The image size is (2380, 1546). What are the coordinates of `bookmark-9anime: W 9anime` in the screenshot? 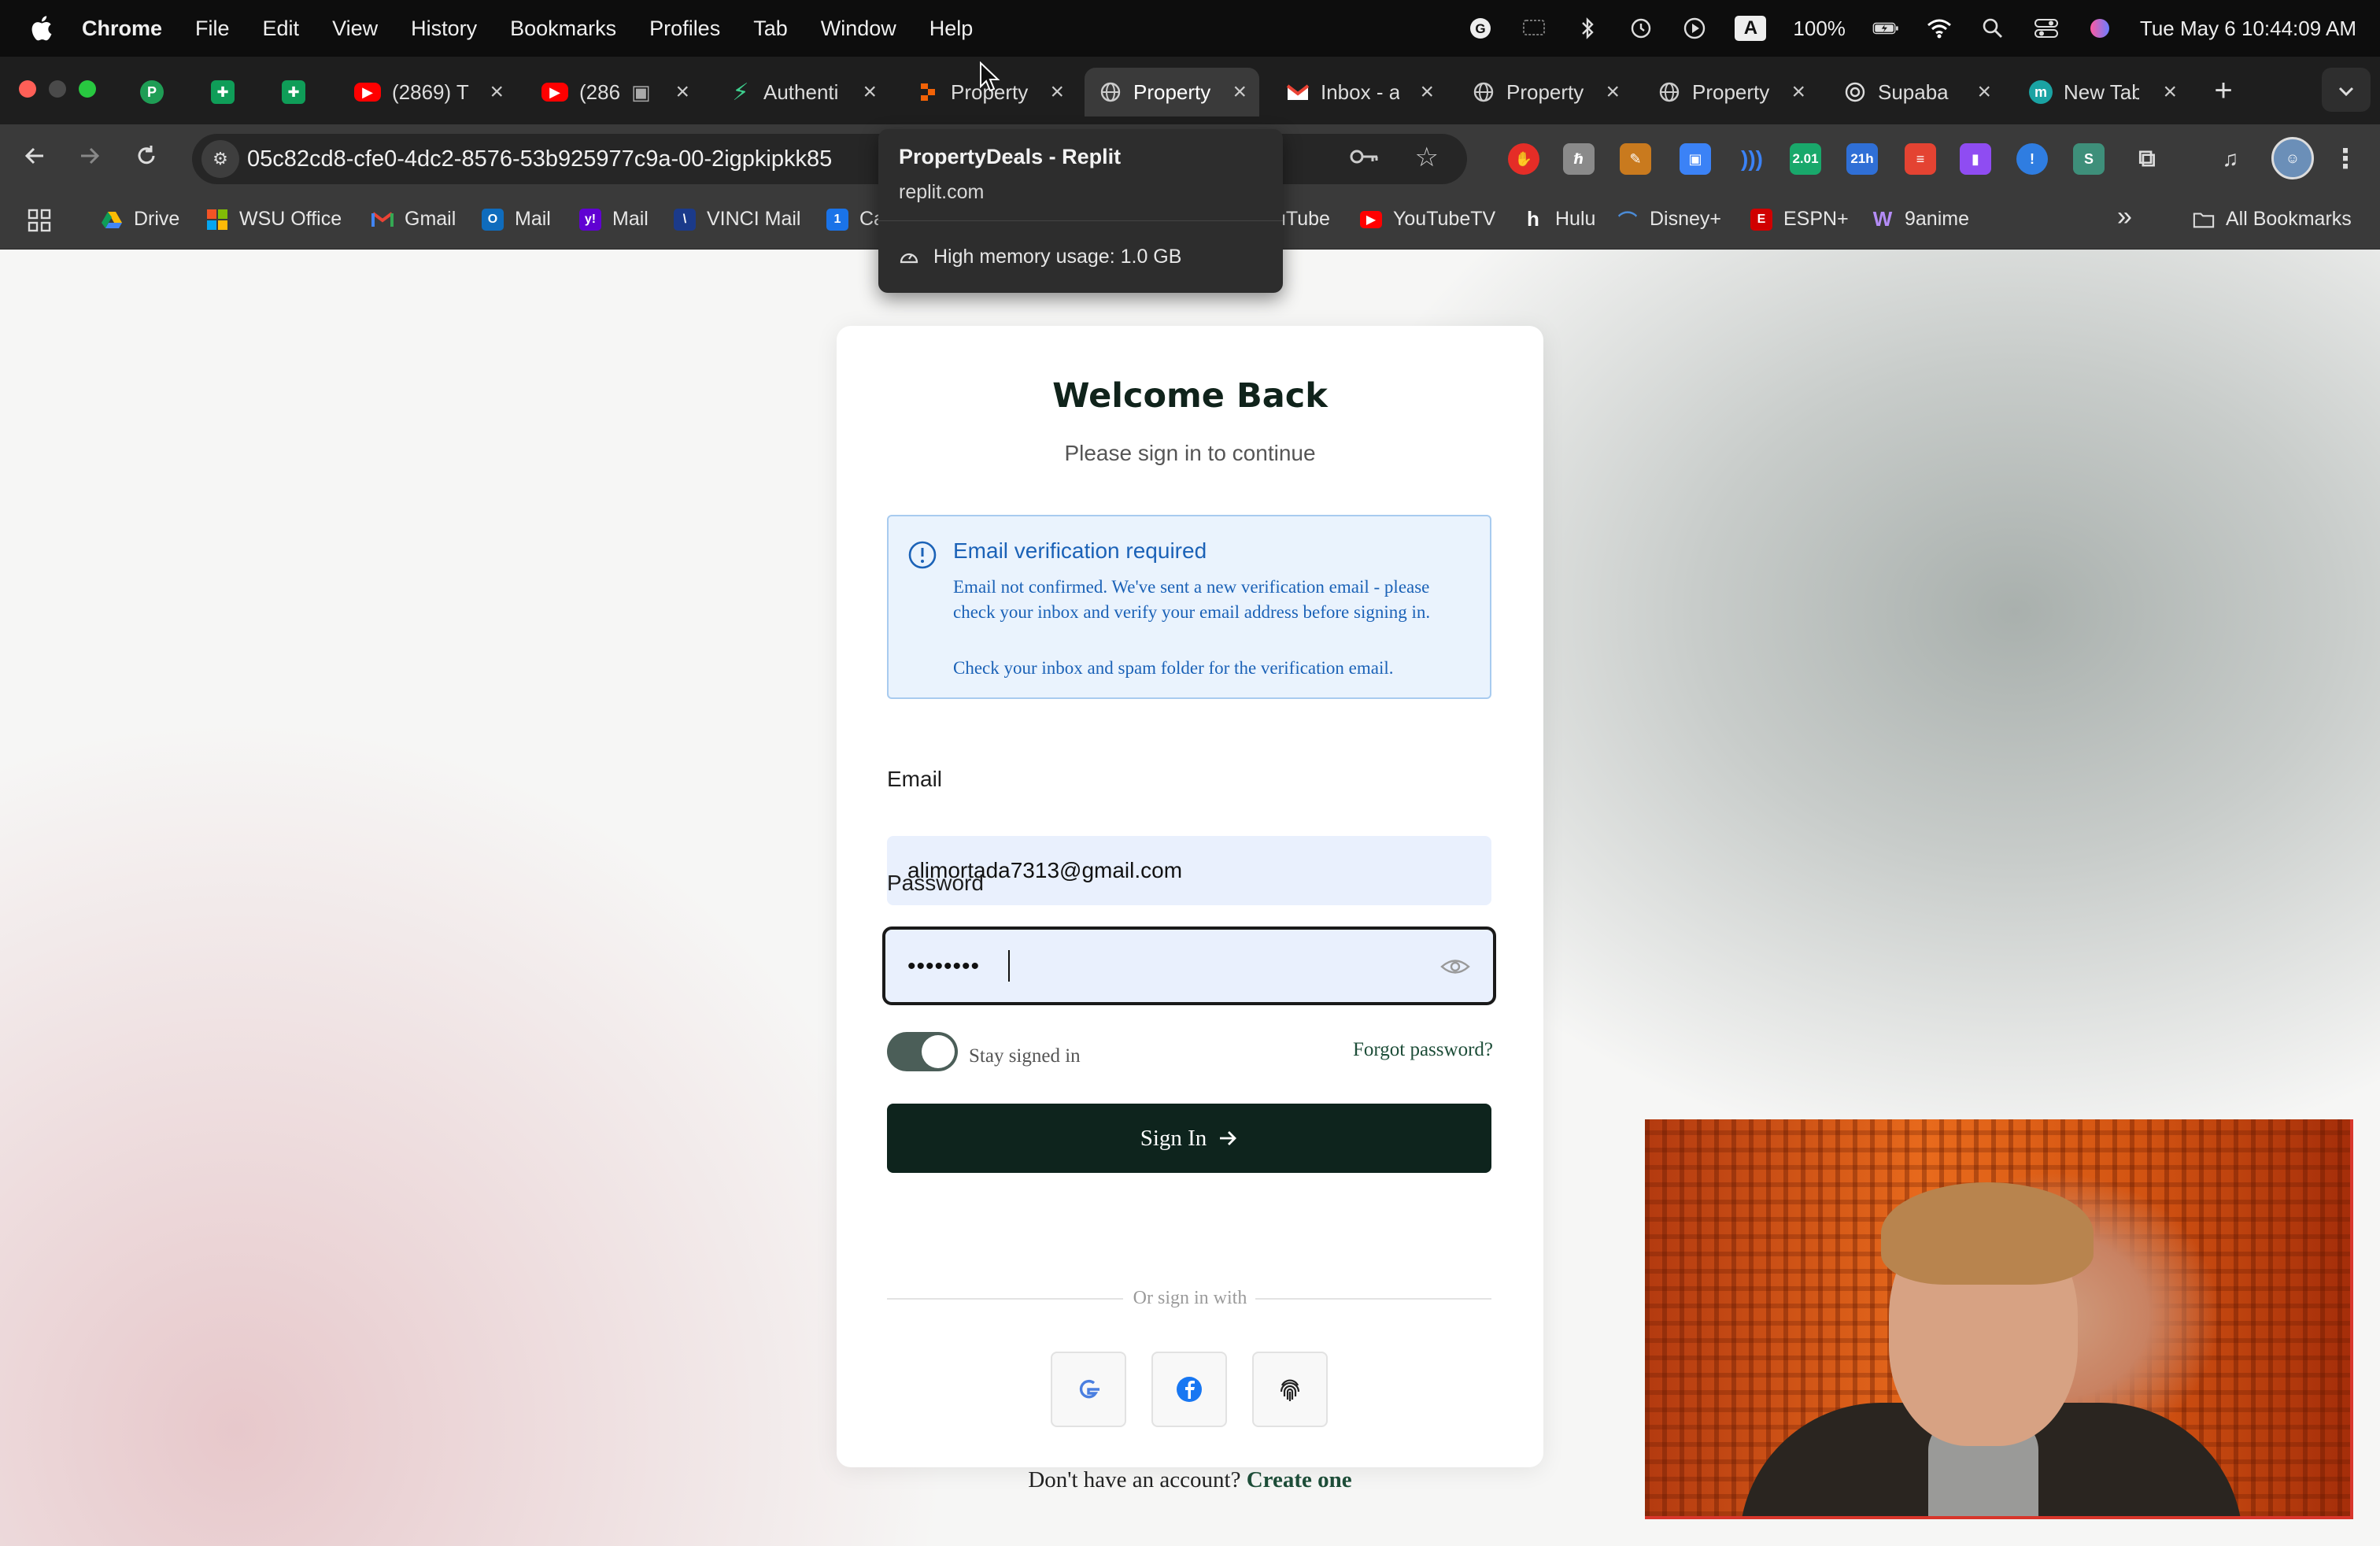 It's located at (1920, 219).